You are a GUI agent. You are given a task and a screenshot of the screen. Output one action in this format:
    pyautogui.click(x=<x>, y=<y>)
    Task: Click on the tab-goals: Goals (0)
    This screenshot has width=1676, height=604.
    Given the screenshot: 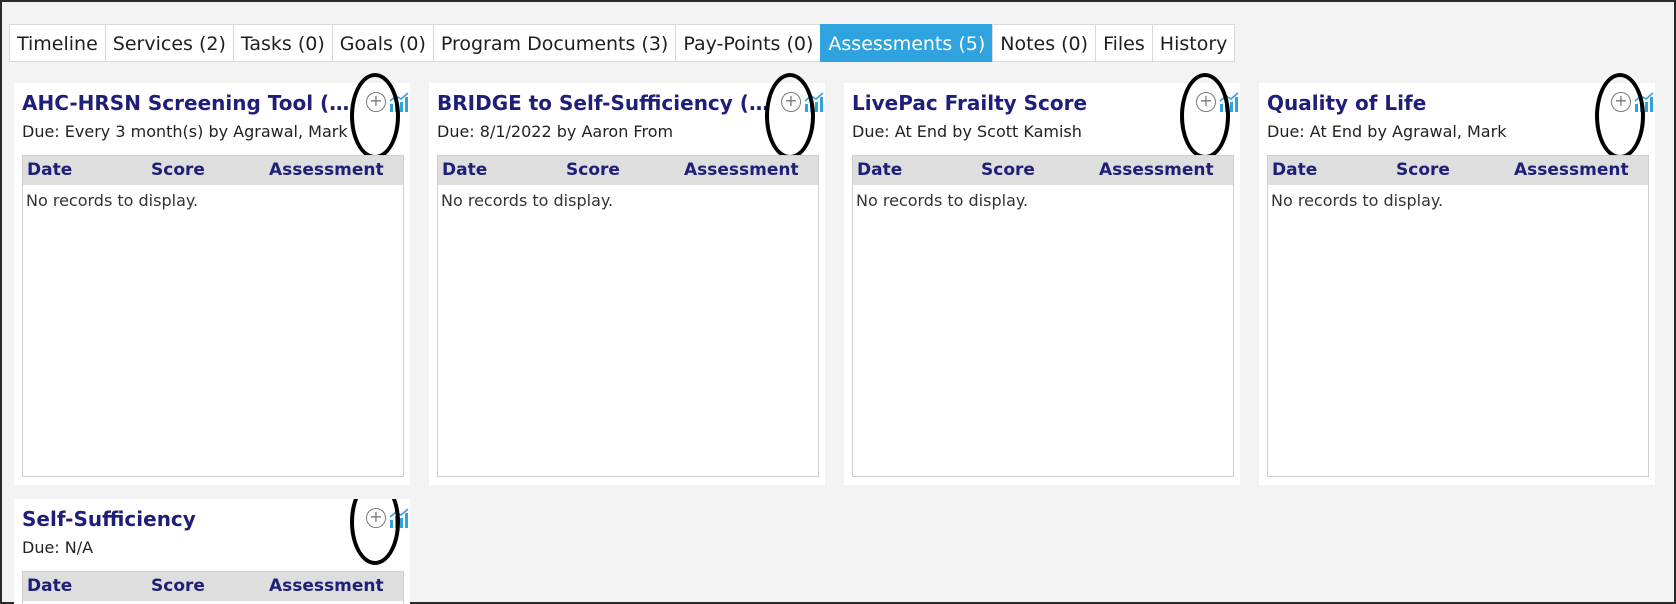 What is the action you would take?
    pyautogui.click(x=382, y=43)
    